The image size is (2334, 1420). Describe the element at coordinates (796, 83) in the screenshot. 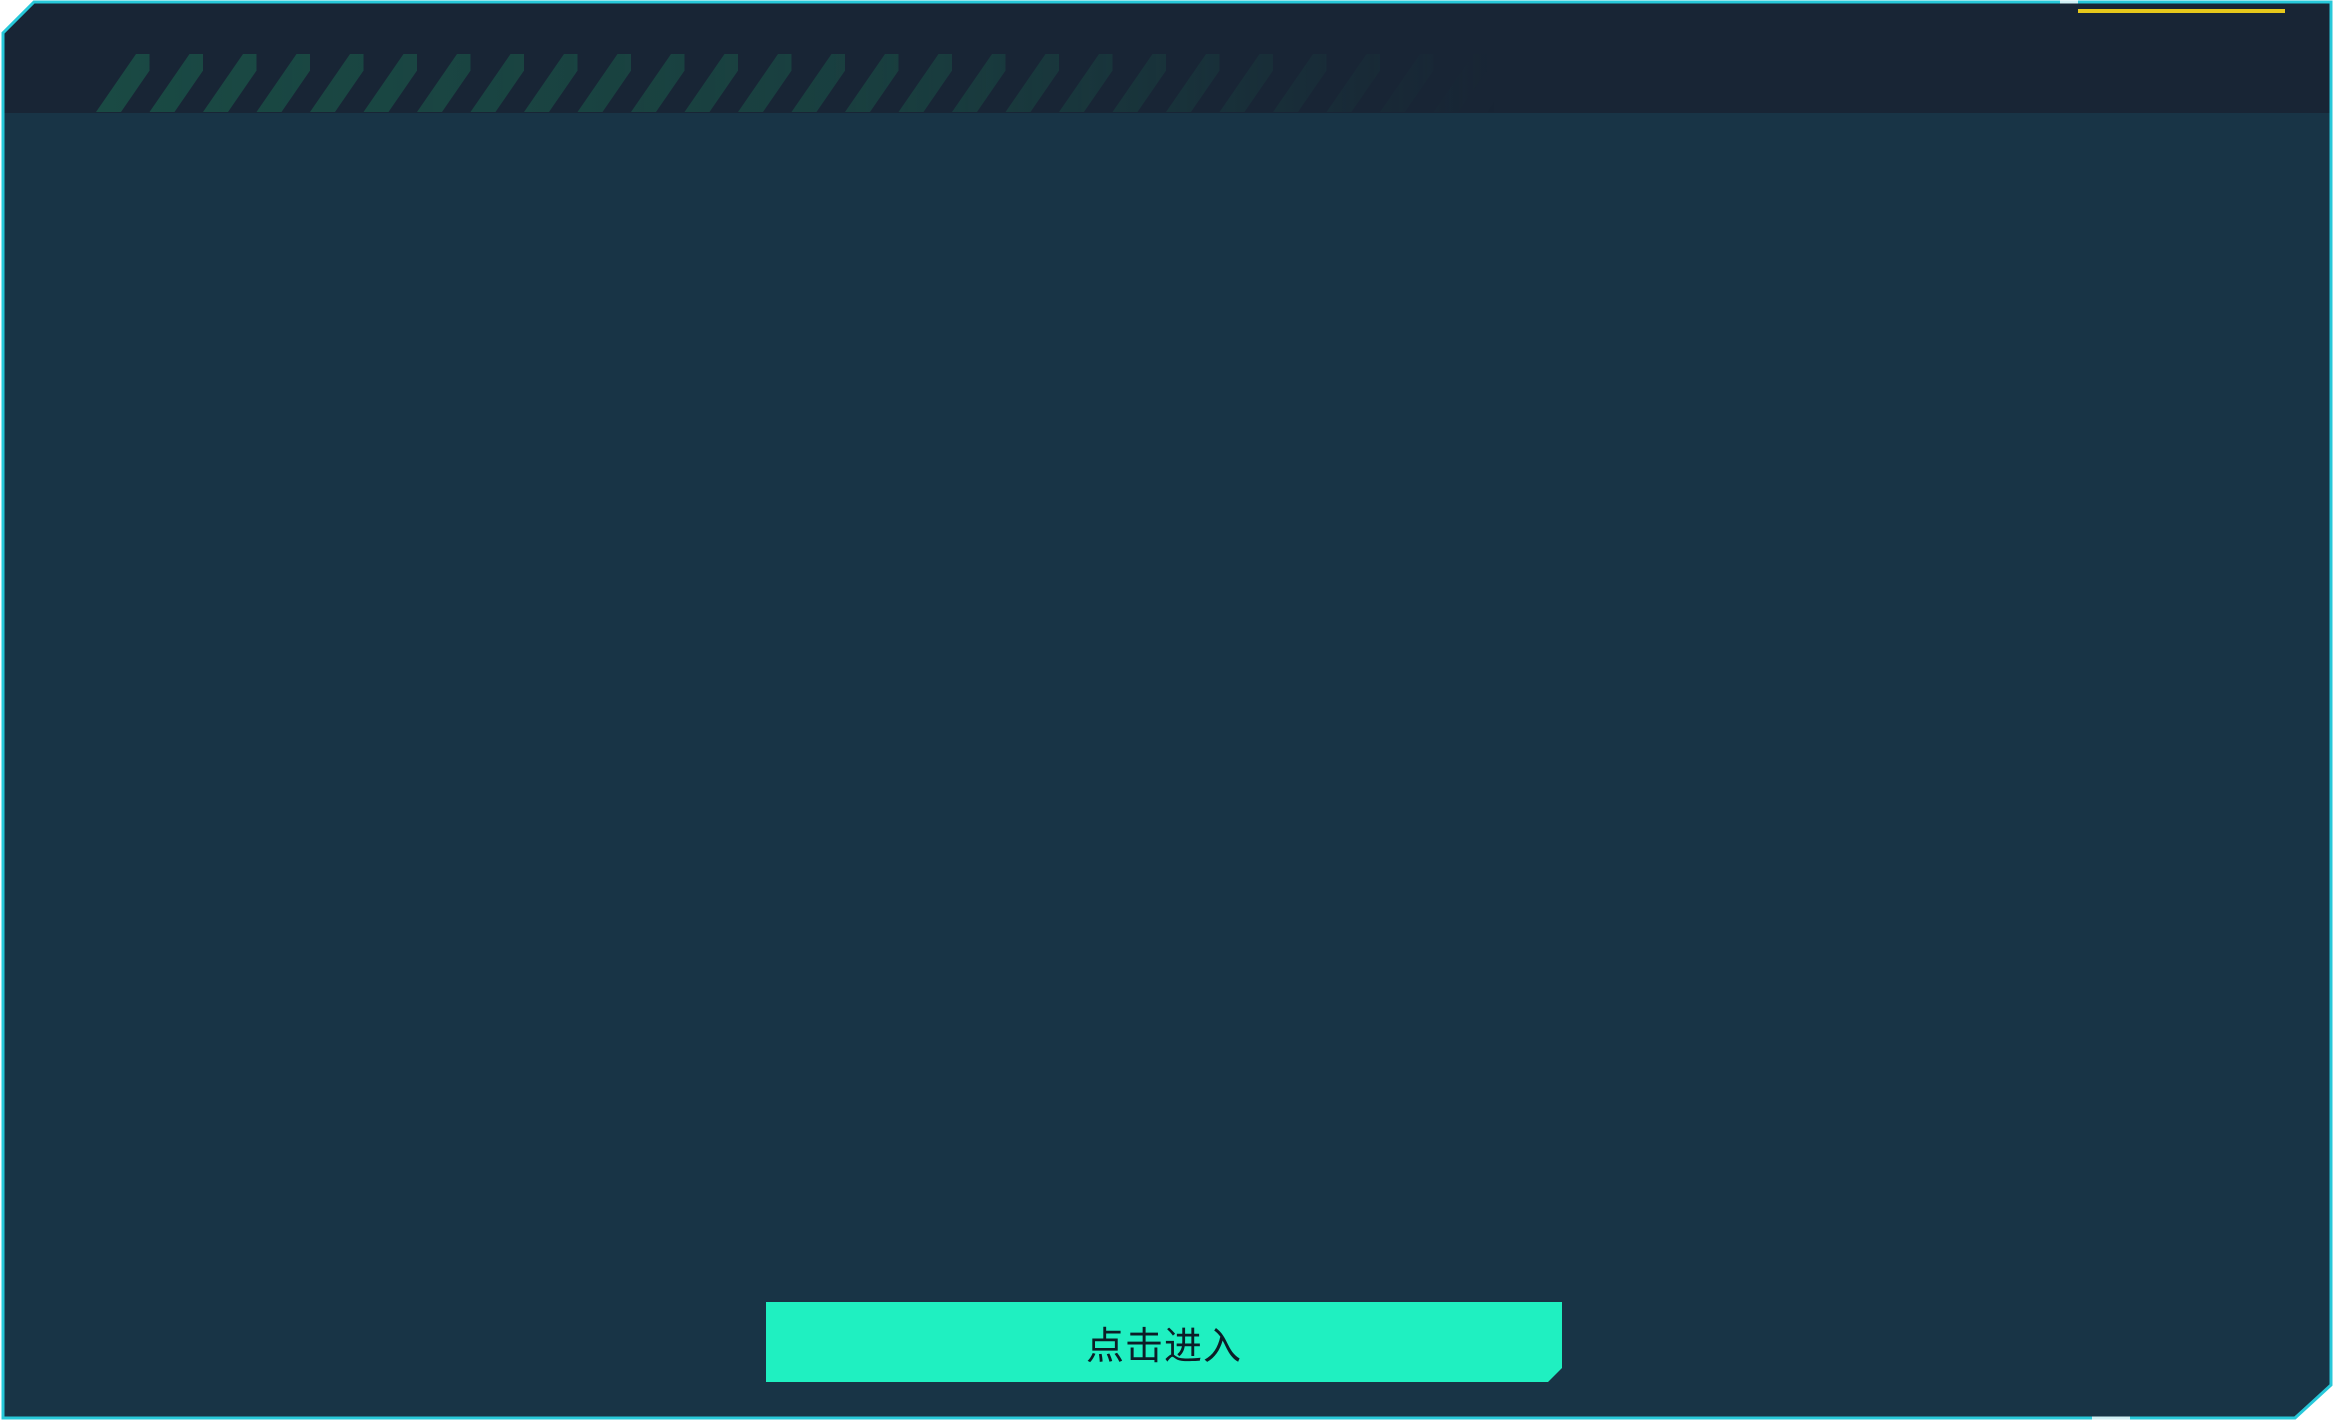

I see `header-stripe-decoration` at that location.